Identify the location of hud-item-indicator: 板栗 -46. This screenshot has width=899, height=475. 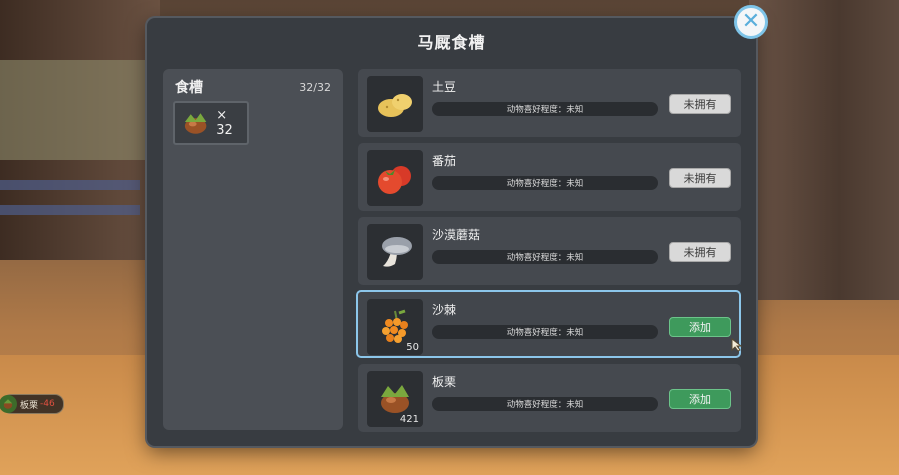
(32, 404).